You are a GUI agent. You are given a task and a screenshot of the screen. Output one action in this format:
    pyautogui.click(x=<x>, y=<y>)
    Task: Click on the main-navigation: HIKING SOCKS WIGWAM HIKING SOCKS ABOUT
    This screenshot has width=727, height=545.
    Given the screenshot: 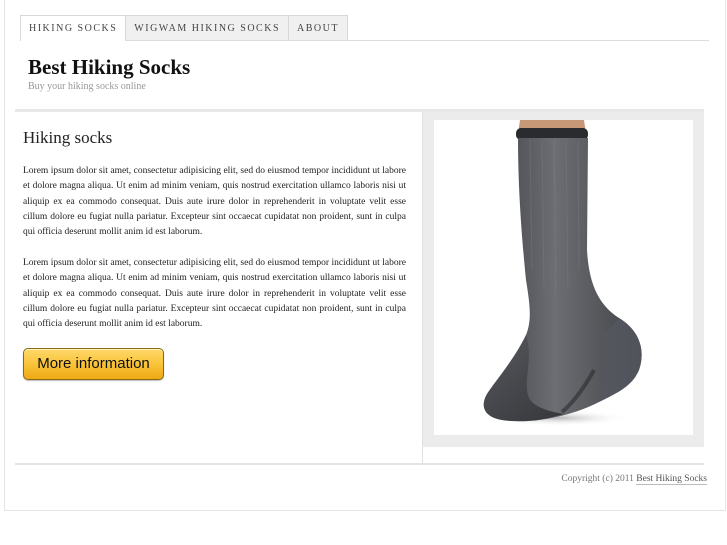 What is the action you would take?
    pyautogui.click(x=364, y=28)
    